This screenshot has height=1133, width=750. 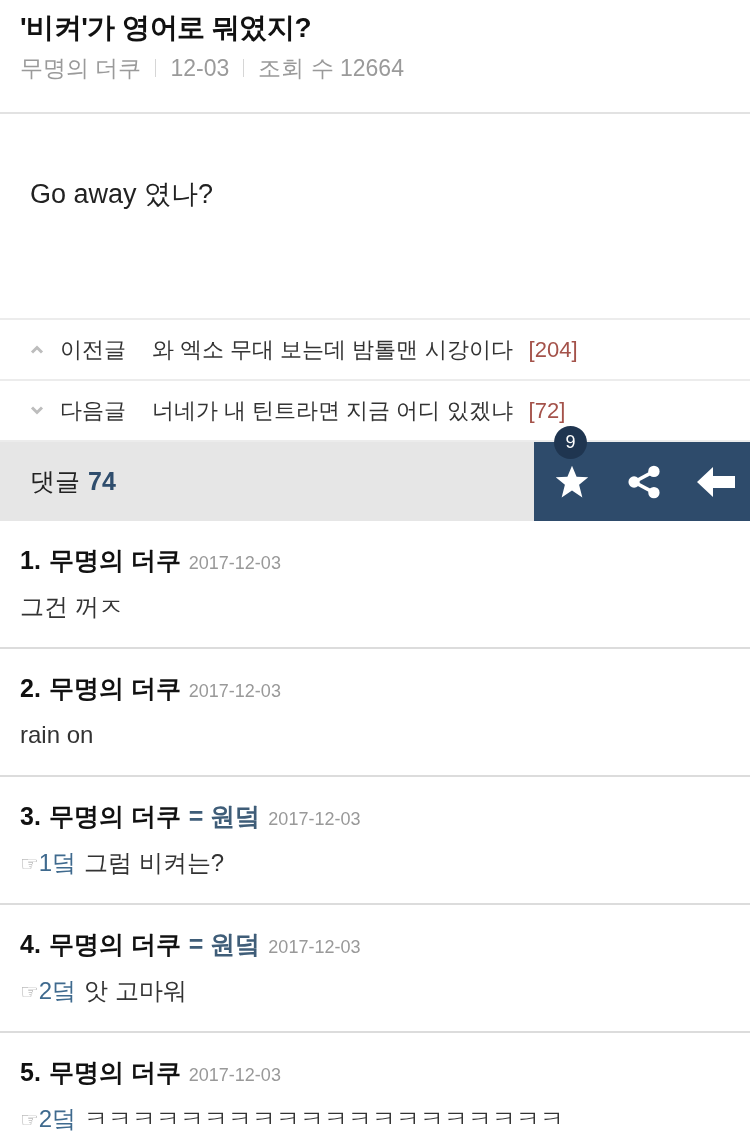 I want to click on post-title-link: 와 엑소 무대 보는데 밤톨맨 시강이다, so click(x=332, y=349).